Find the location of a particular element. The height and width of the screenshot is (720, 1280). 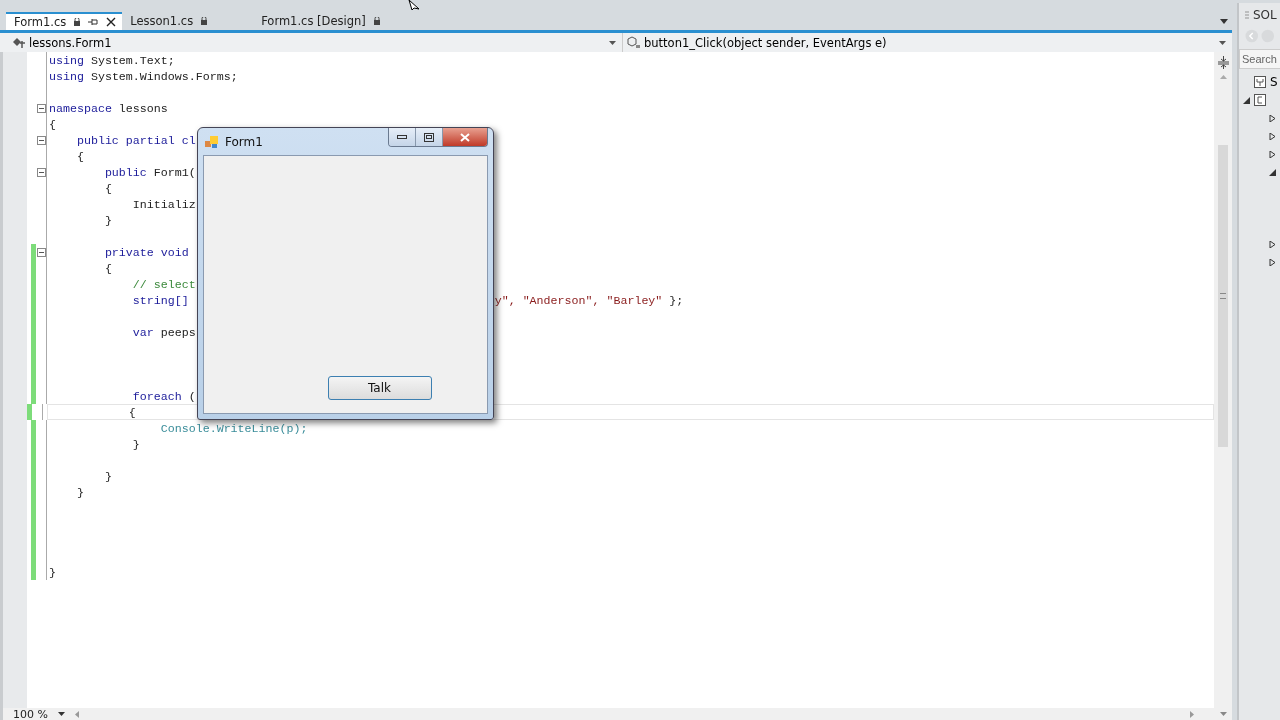

code-token: Initializ is located at coordinates (164, 204).